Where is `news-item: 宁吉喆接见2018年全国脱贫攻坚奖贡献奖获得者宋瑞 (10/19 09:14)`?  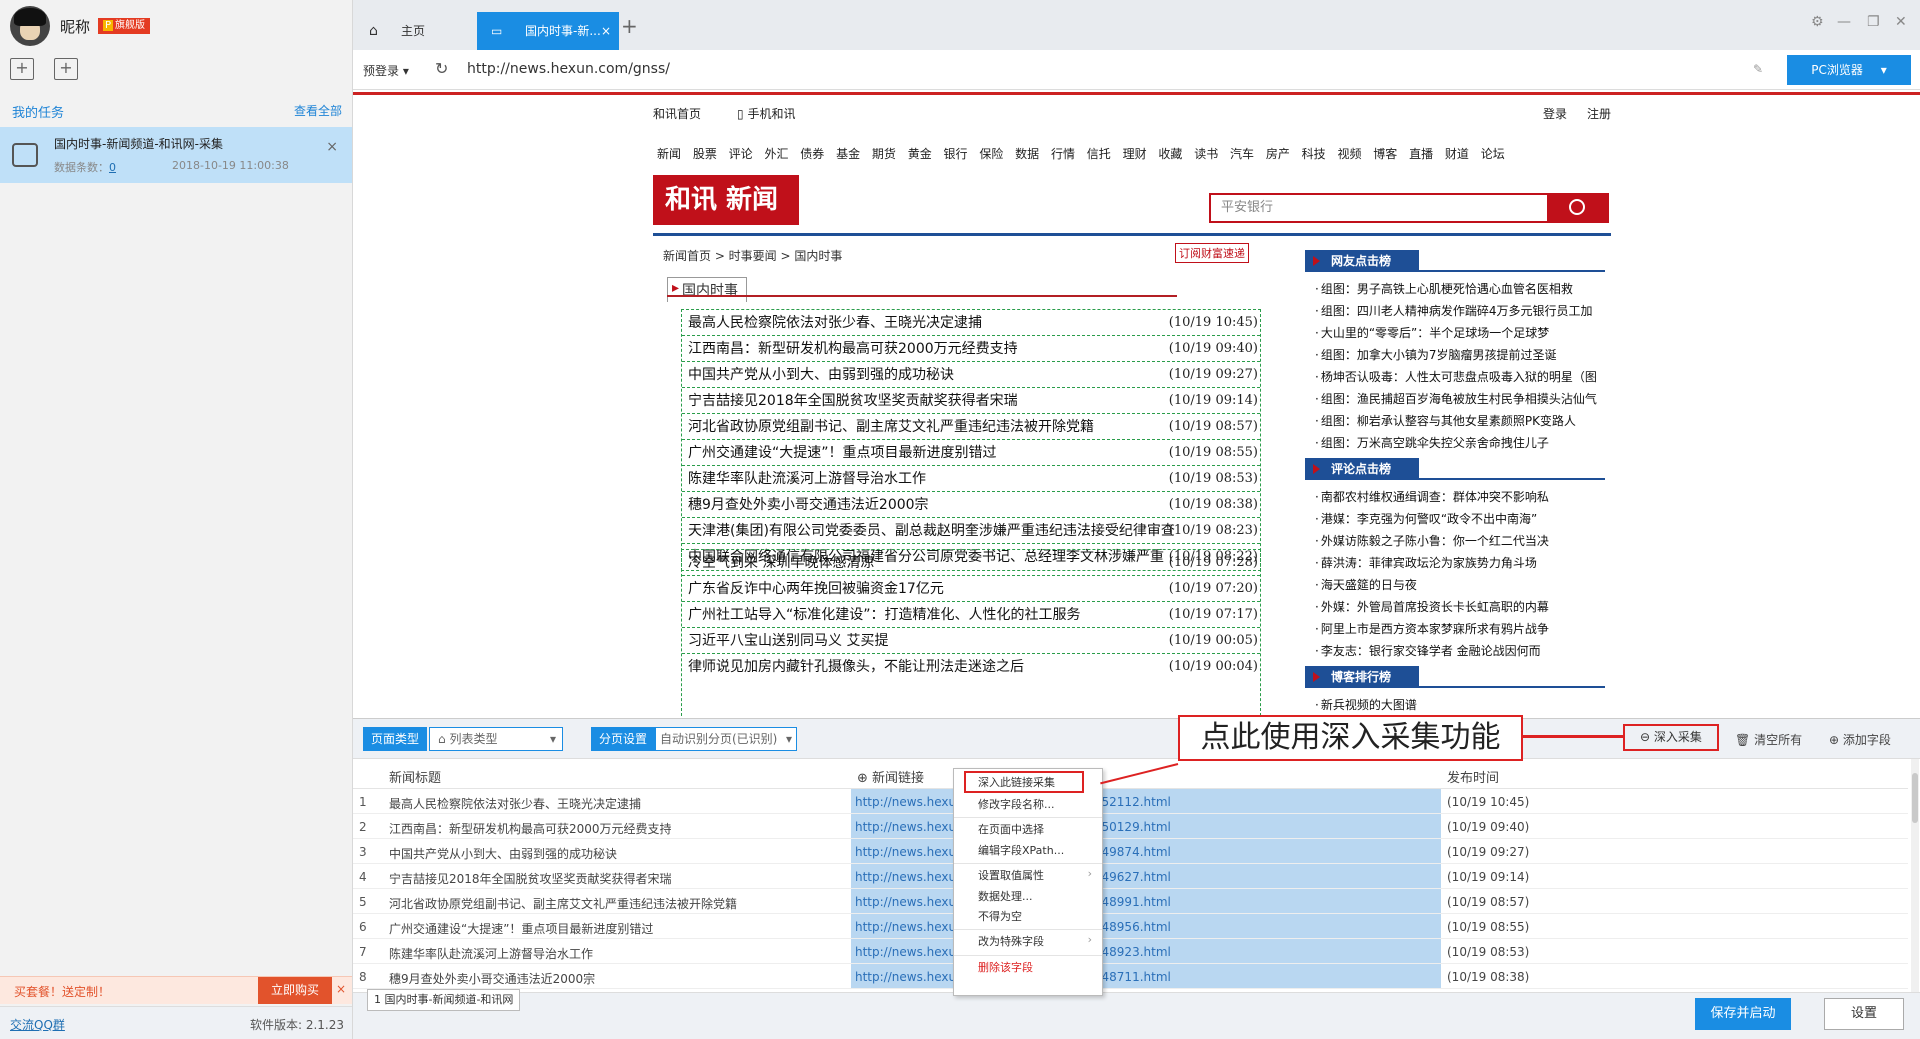
news-item: 宁吉喆接见2018年全国脱贫攻坚奖贡献奖获得者宋瑞 (10/19 09:14) is located at coordinates (971, 401).